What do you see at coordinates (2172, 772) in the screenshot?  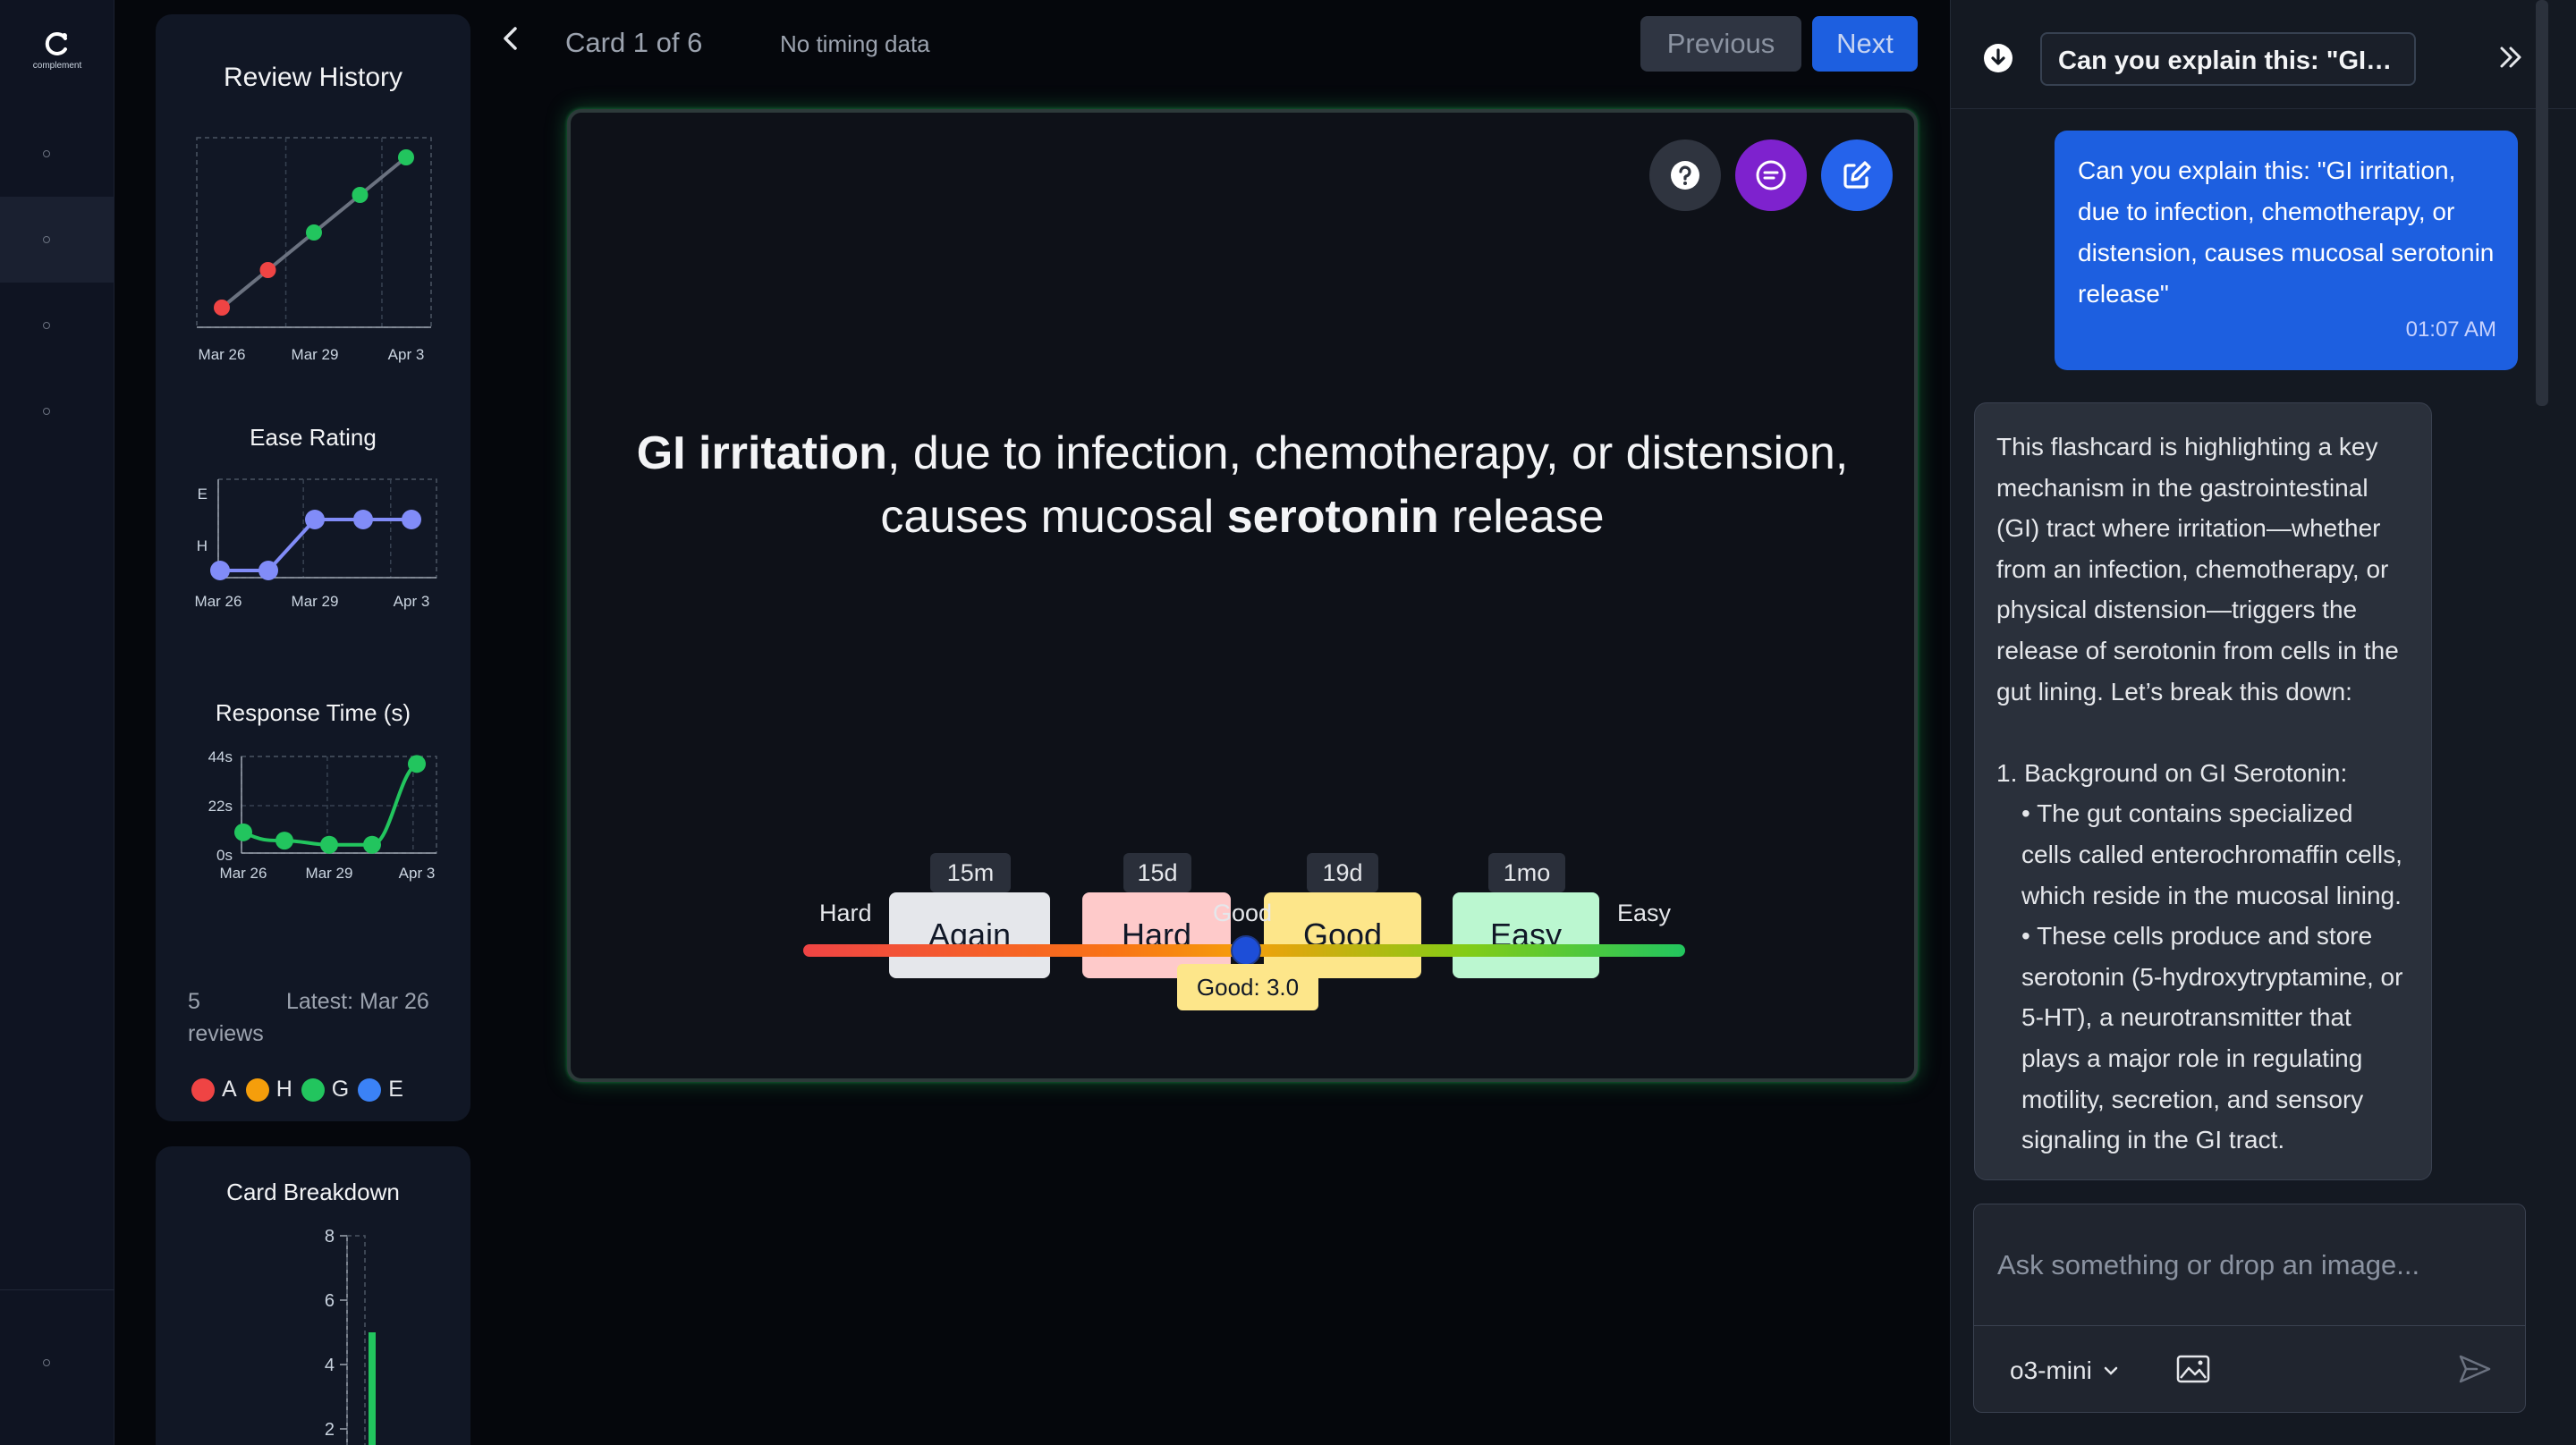 I see `assistant-heading: 1. Background on GI Serotonin:` at bounding box center [2172, 772].